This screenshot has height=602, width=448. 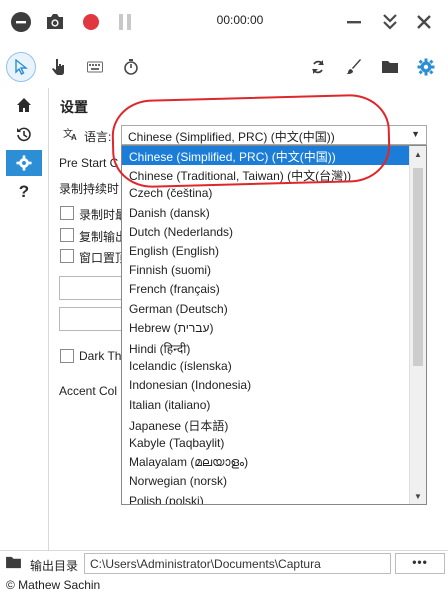 I want to click on double-chevron-down-icon, so click(x=390, y=22).